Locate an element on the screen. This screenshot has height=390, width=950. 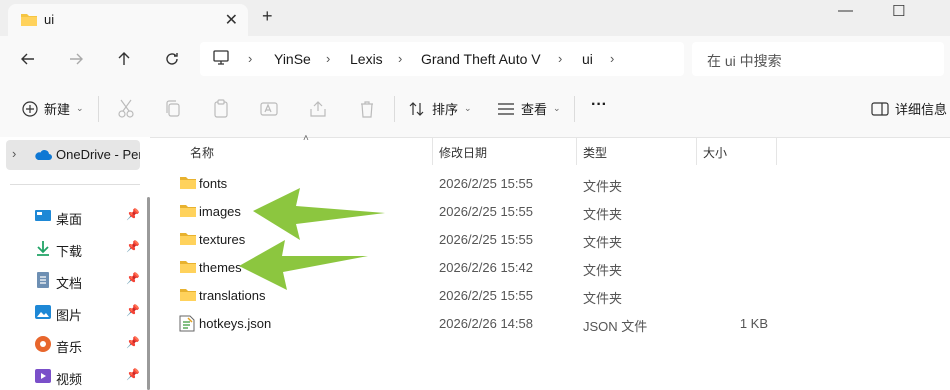
desktop-icon is located at coordinates (43, 215).